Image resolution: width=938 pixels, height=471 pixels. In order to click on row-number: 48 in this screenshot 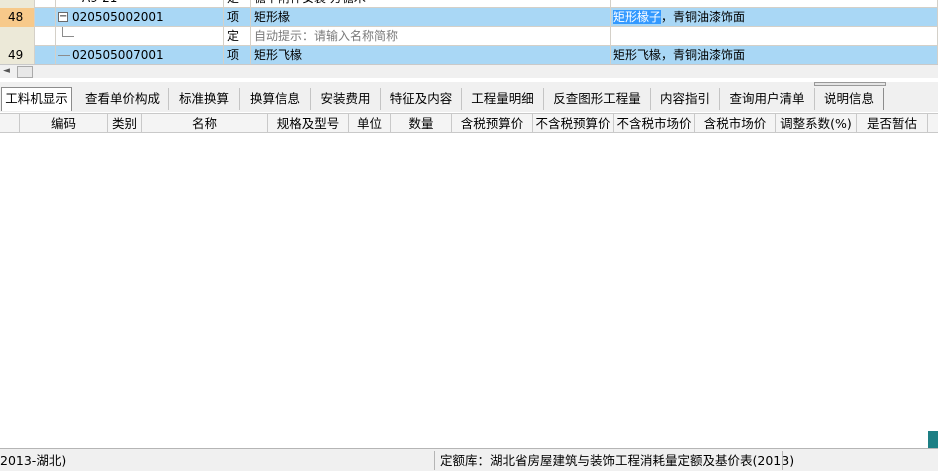, I will do `click(17, 17)`.